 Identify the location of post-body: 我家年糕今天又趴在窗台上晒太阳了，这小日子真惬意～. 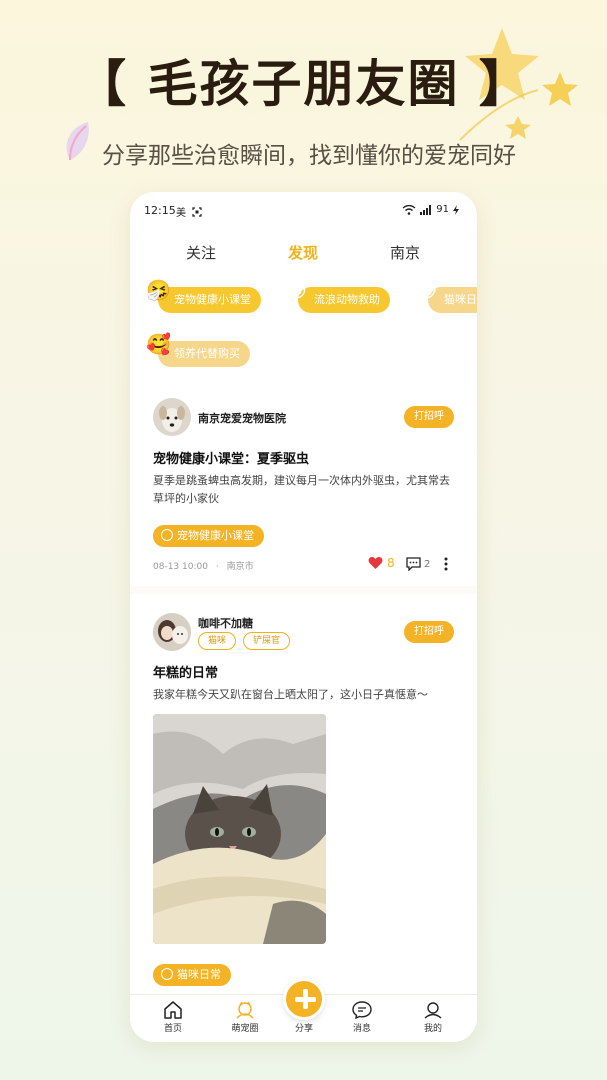
(308, 695).